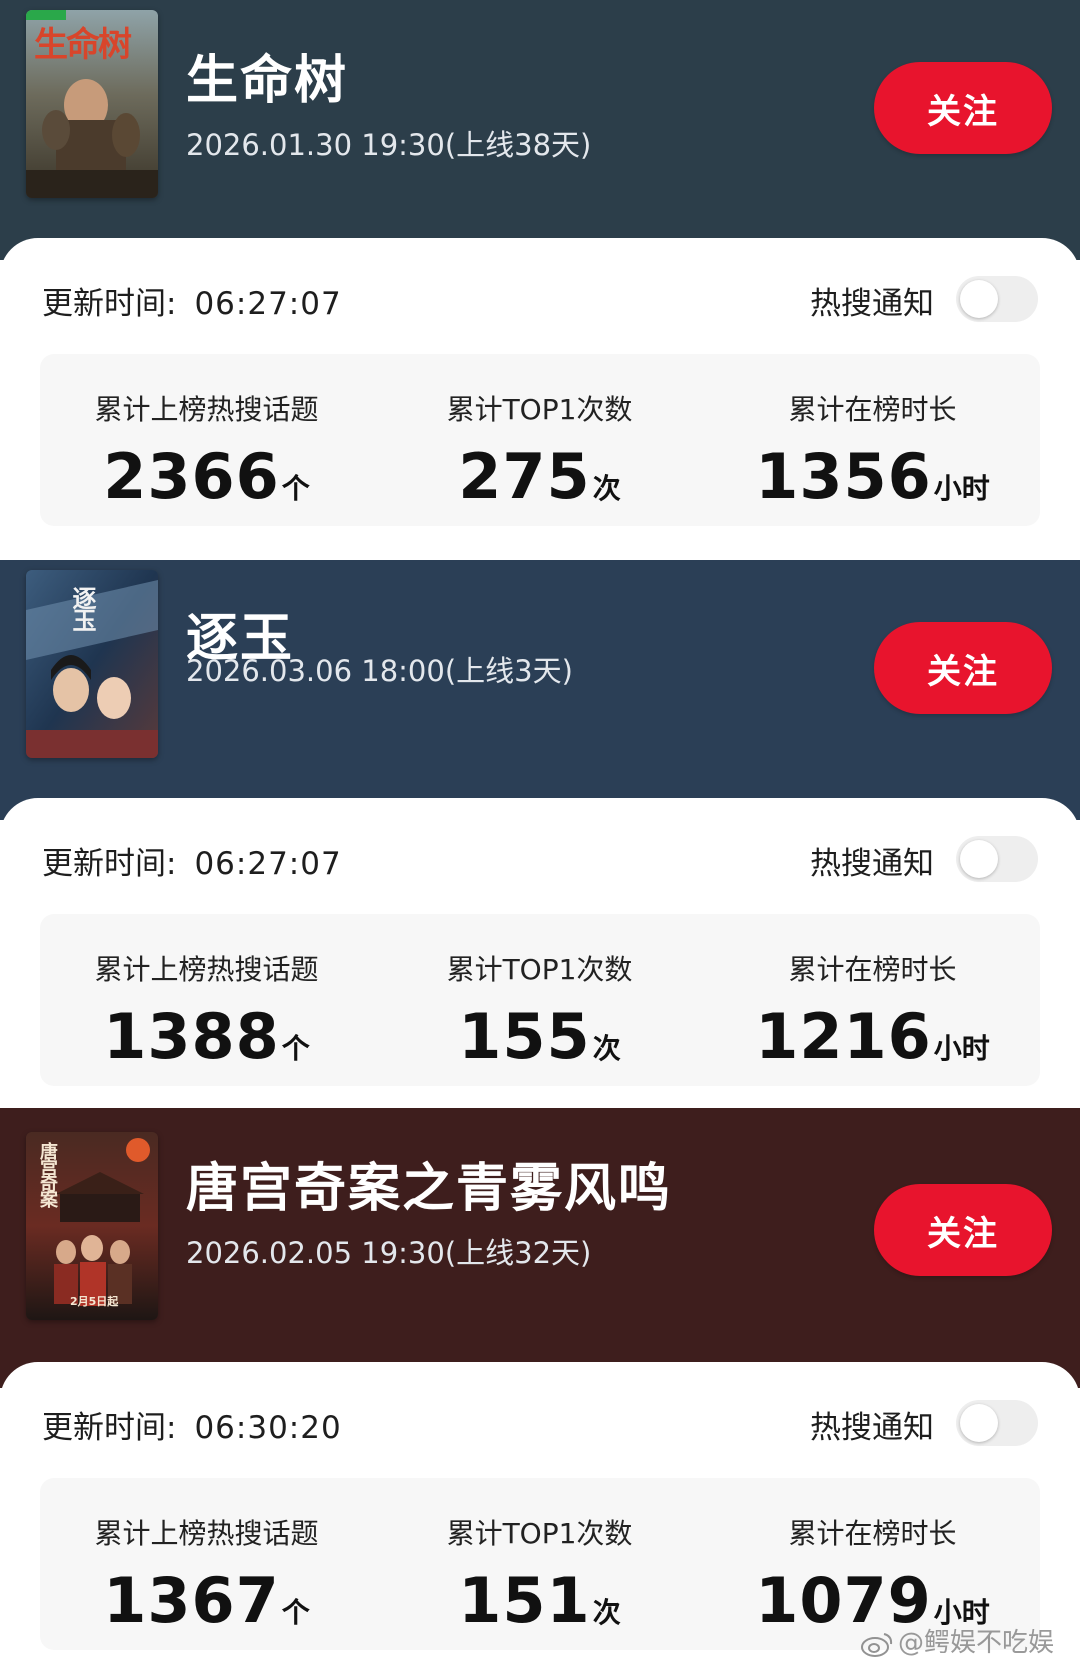 The width and height of the screenshot is (1080, 1663). I want to click on stat-hours-on-list: 累计在榜时长 1216小时, so click(872, 1000).